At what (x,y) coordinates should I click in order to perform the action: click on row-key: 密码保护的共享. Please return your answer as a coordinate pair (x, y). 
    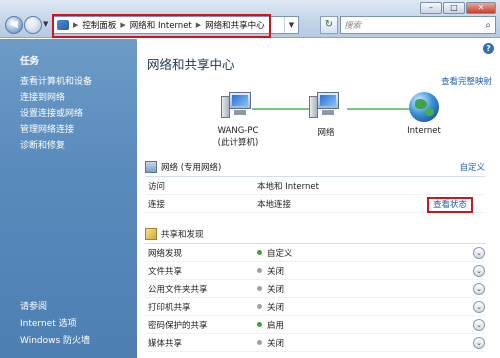
    Looking at the image, I should click on (178, 325).